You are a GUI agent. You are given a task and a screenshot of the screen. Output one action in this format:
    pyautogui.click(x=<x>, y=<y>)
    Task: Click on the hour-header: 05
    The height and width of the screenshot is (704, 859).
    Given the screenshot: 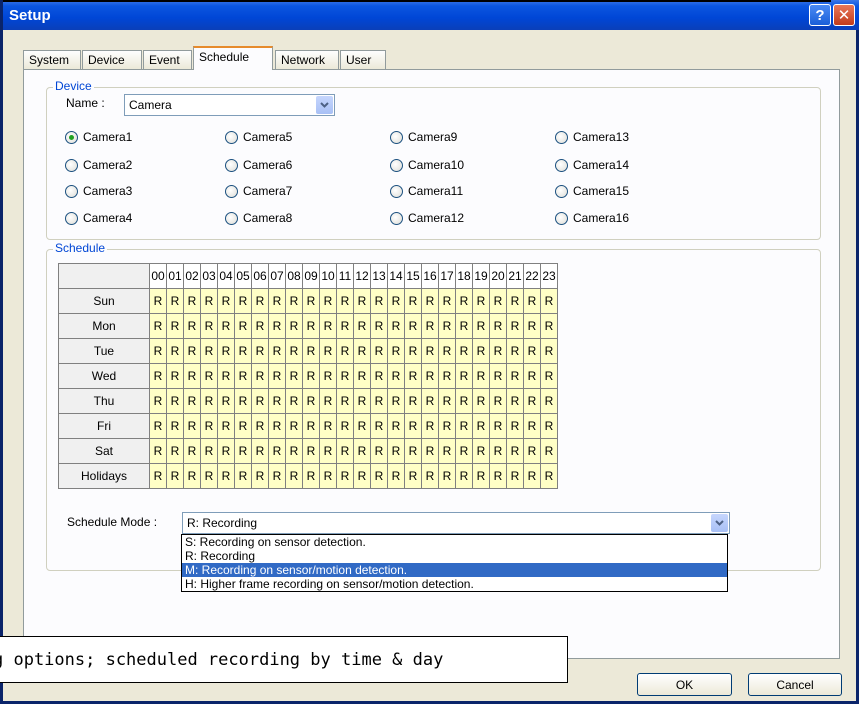 What is the action you would take?
    pyautogui.click(x=243, y=276)
    